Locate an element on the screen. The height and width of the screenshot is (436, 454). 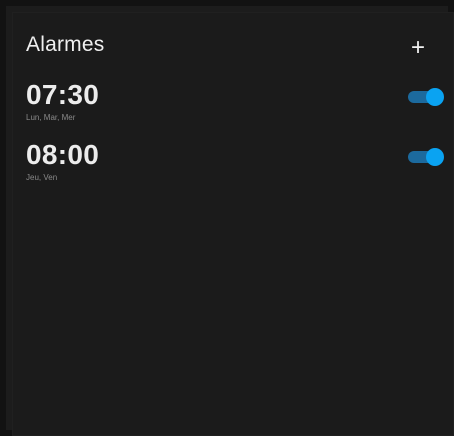
alarm-time: 07:30 is located at coordinates (63, 94).